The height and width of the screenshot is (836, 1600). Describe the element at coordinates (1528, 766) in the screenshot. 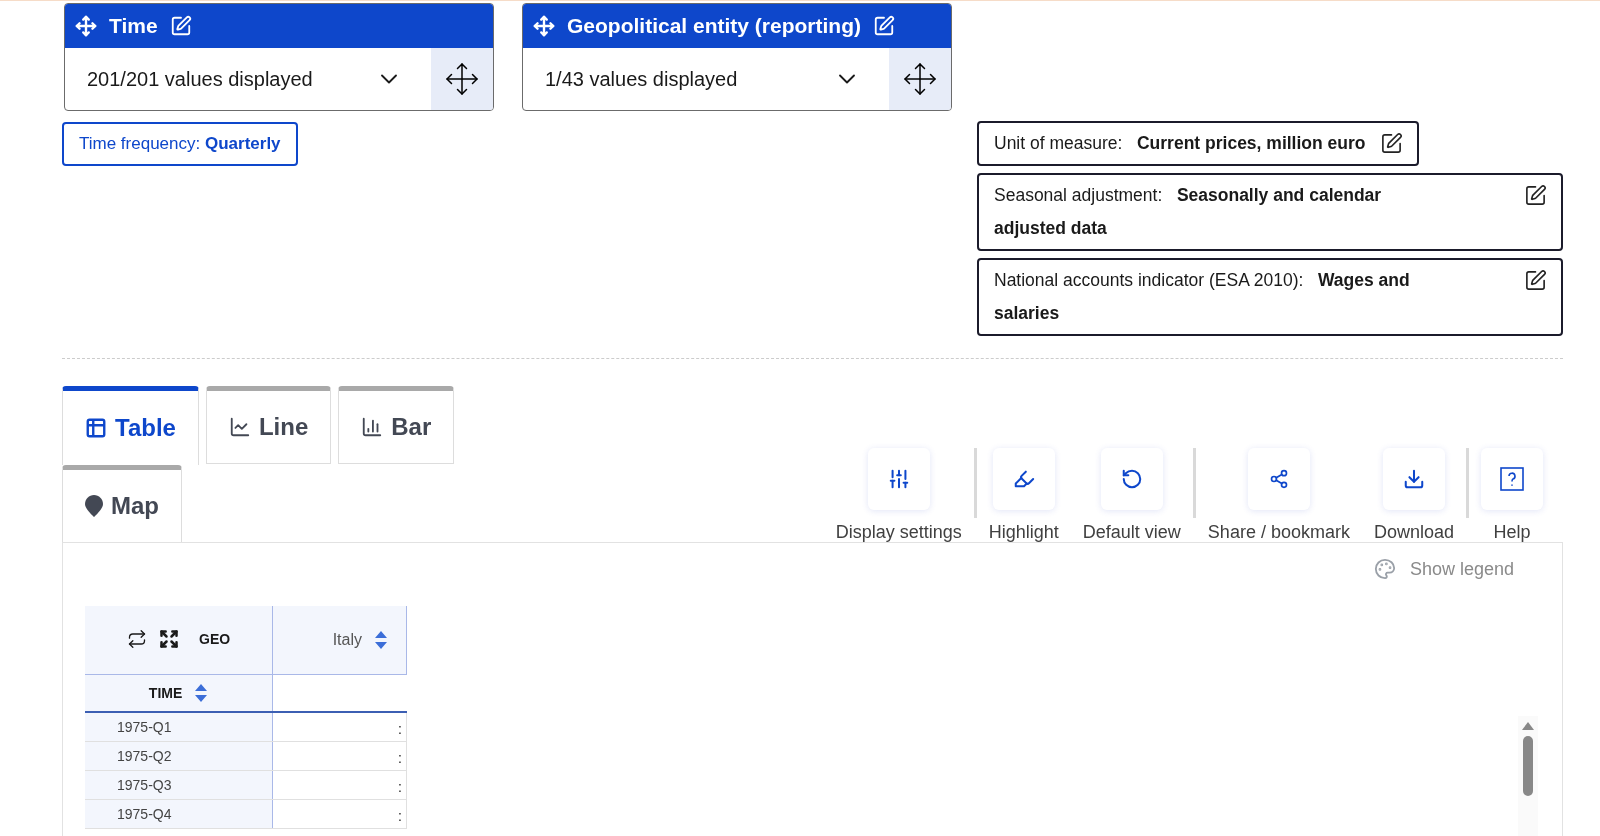

I see `scroll-thumb` at that location.